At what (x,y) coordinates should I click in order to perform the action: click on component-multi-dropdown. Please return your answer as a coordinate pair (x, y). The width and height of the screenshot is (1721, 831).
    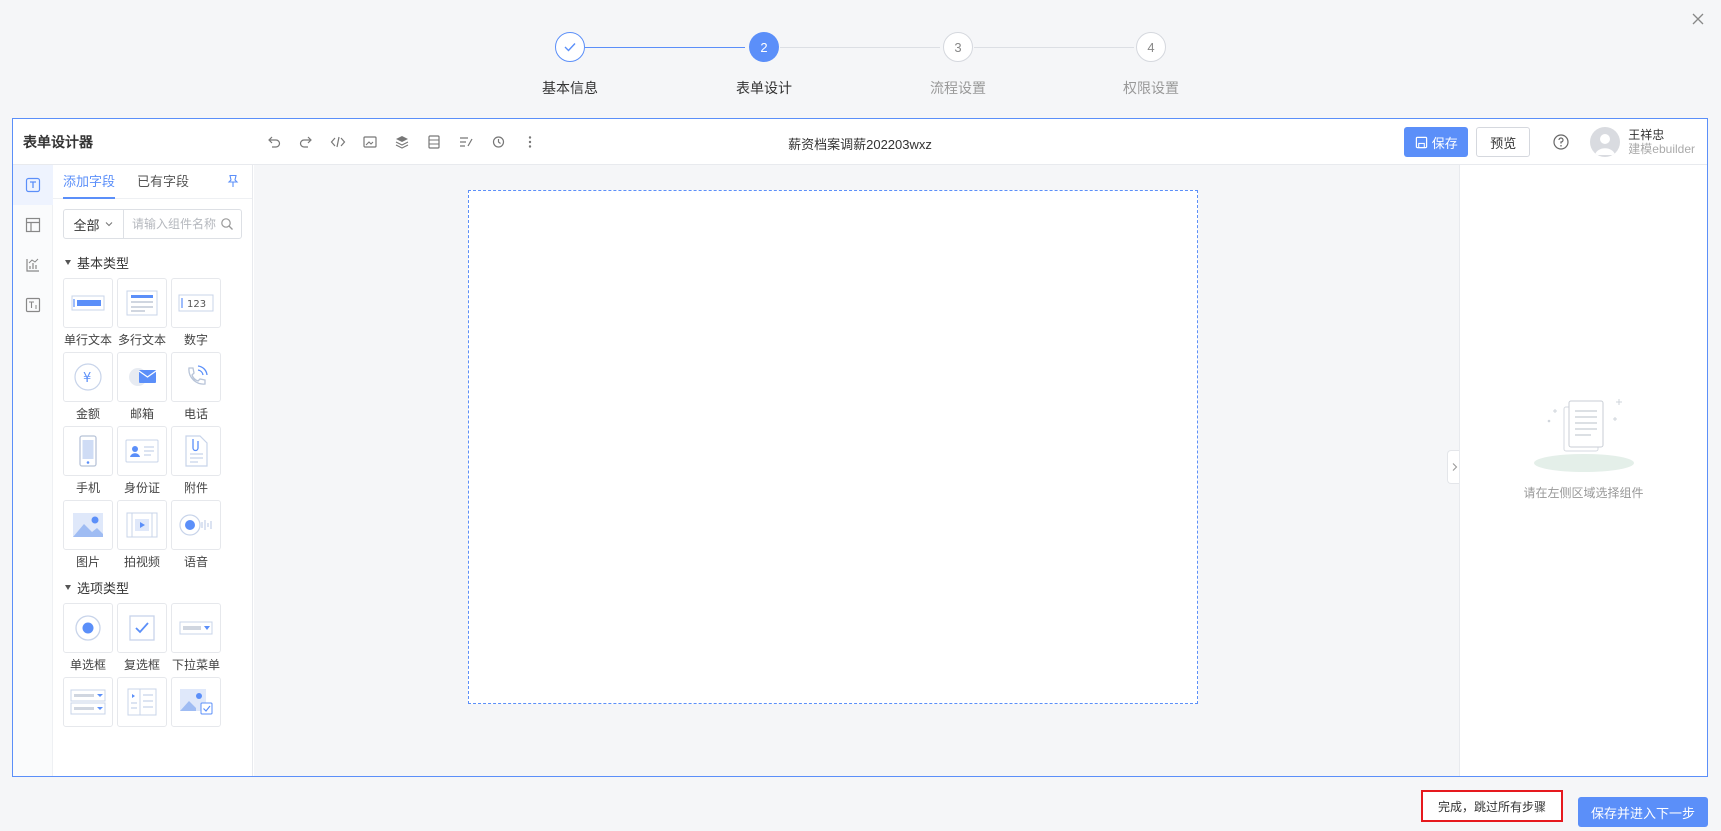
    Looking at the image, I should click on (88, 712).